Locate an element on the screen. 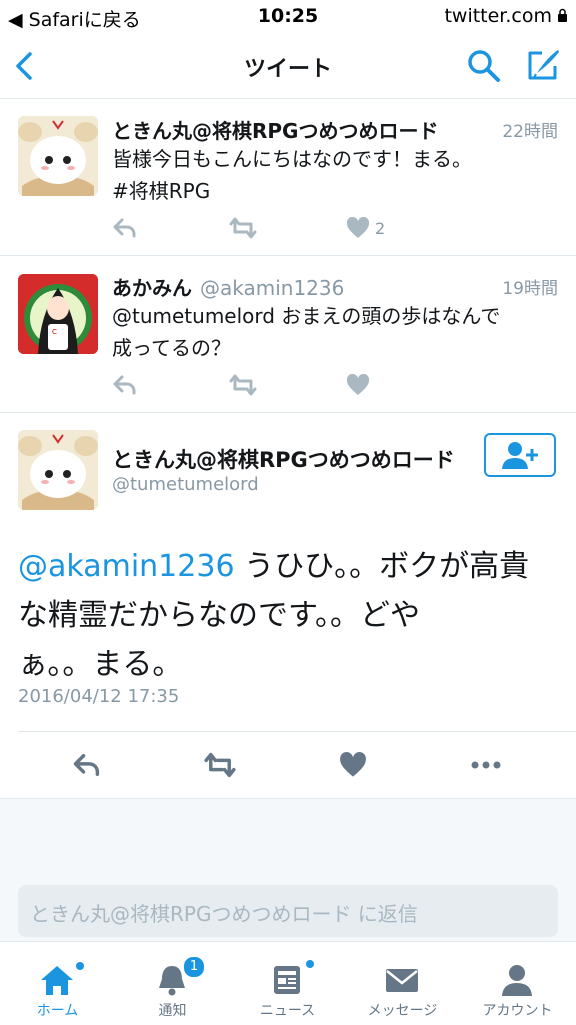 The width and height of the screenshot is (576, 1025). status-bar: ◀ Safariに戻る 10:25 twitter.com is located at coordinates (288, 17).